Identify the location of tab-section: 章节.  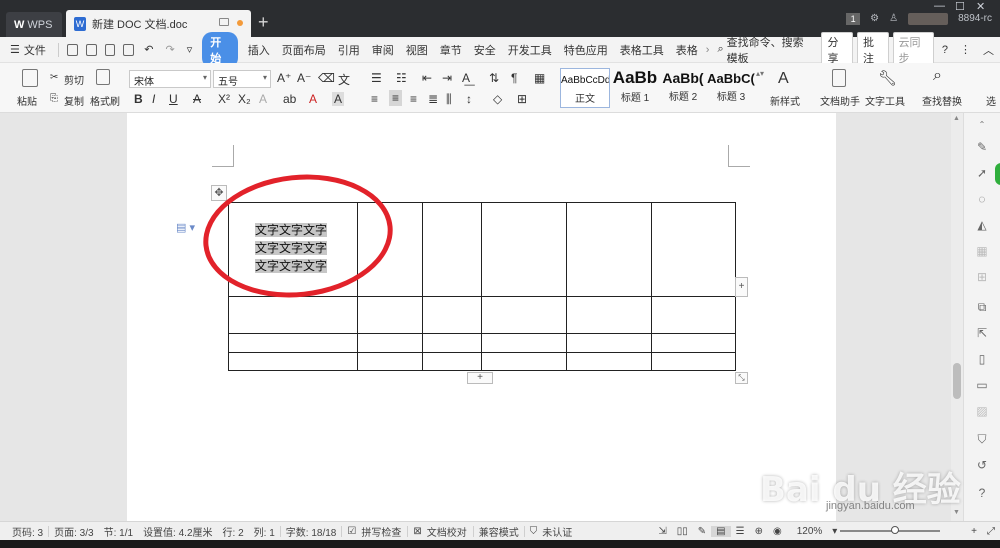
(451, 50).